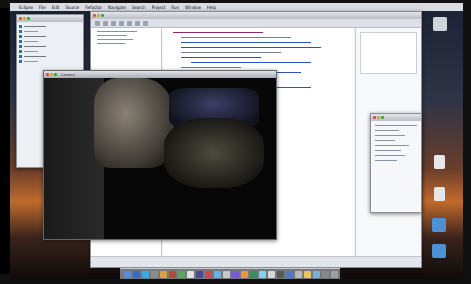  What do you see at coordinates (145, 23) in the screenshot?
I see `forward-icon` at bounding box center [145, 23].